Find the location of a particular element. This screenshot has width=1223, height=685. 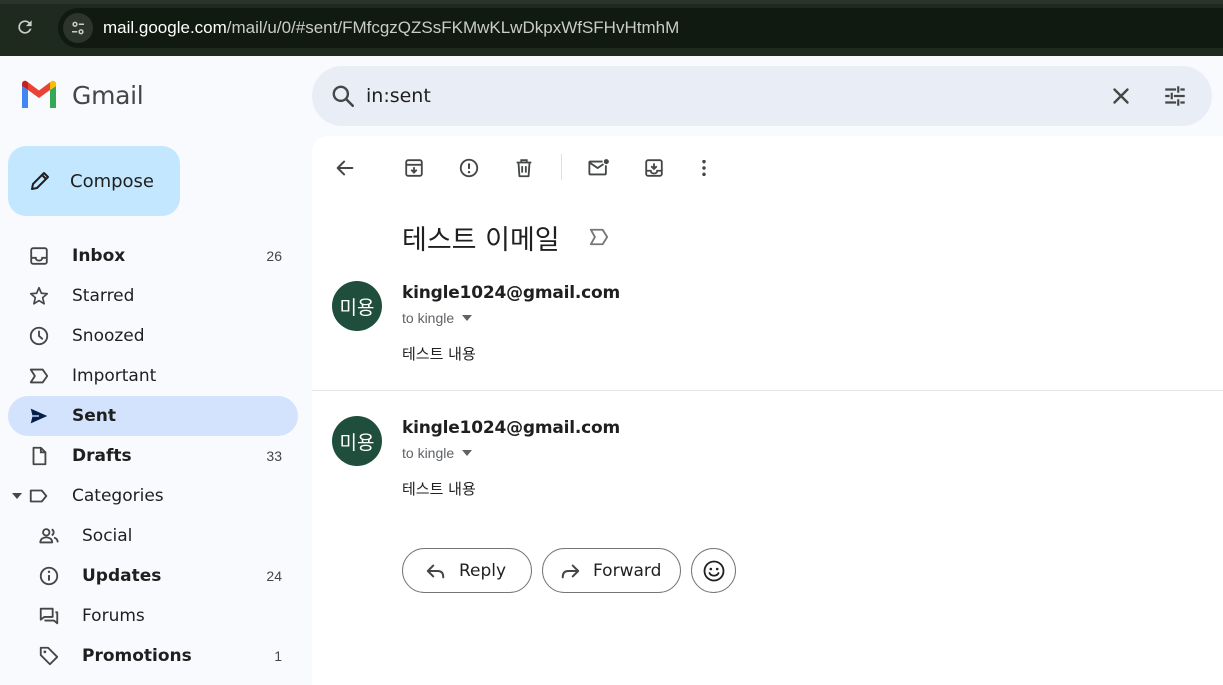

info-icon is located at coordinates (49, 576).